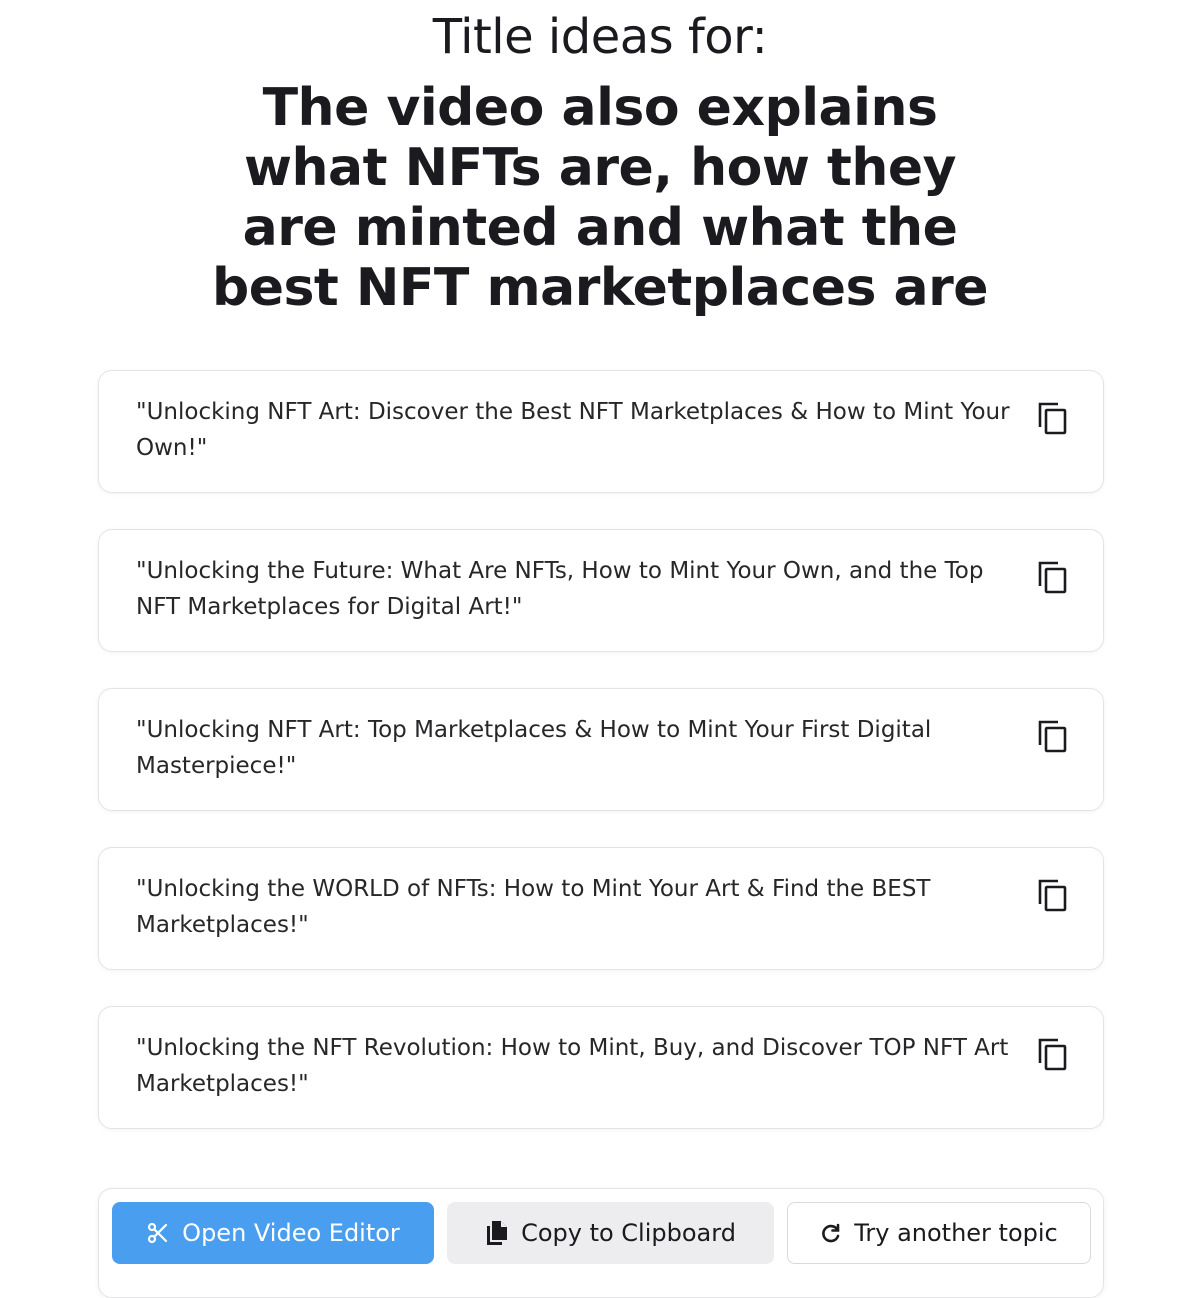 Image resolution: width=1200 pixels, height=1298 pixels. What do you see at coordinates (628, 1233) in the screenshot?
I see `copy-to-clipboard-label: Copy to Clipboard` at bounding box center [628, 1233].